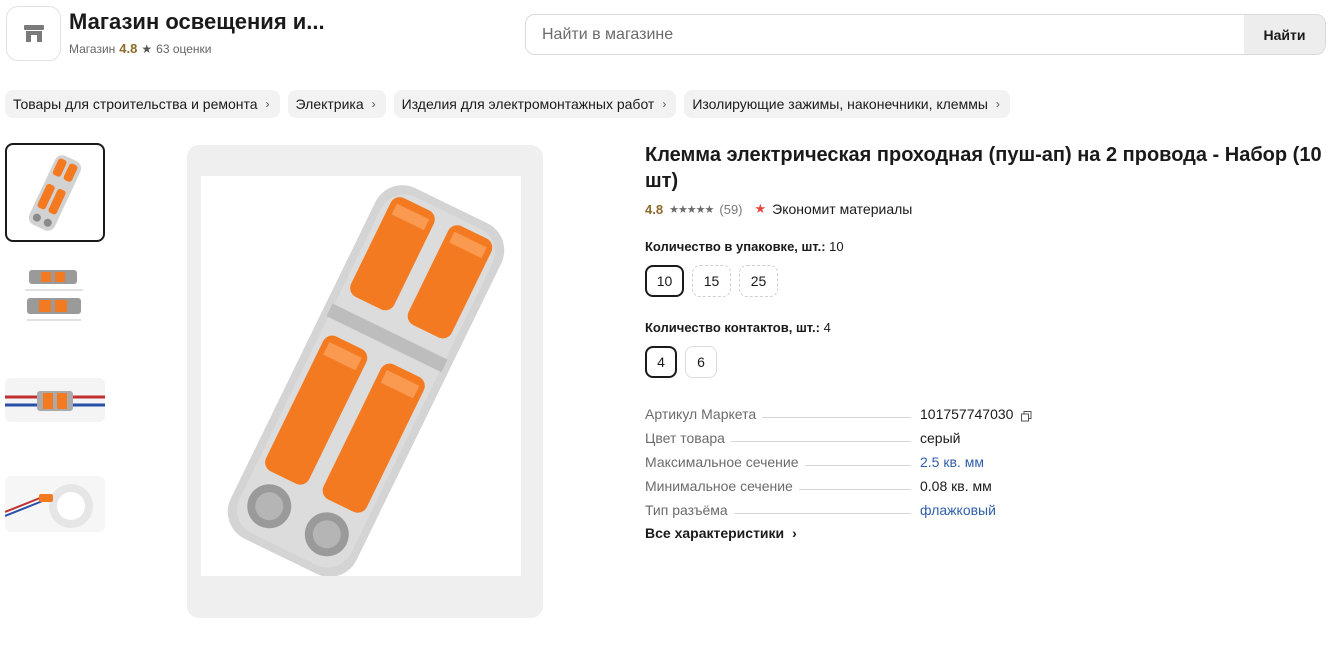  I want to click on store-rating: 4.8, so click(128, 48).